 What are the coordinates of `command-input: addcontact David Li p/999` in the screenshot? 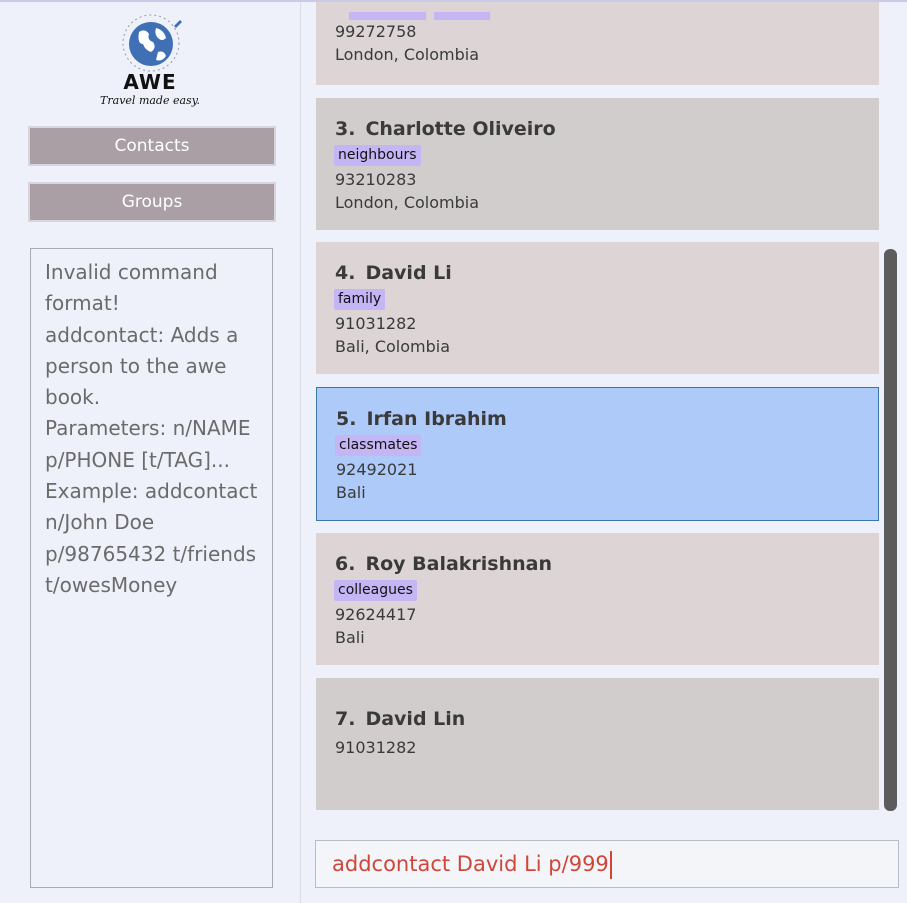 It's located at (607, 864).